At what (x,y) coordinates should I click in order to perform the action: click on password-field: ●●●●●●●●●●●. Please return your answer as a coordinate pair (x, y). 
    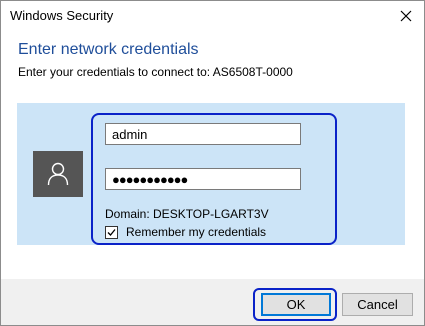
    Looking at the image, I should click on (203, 179).